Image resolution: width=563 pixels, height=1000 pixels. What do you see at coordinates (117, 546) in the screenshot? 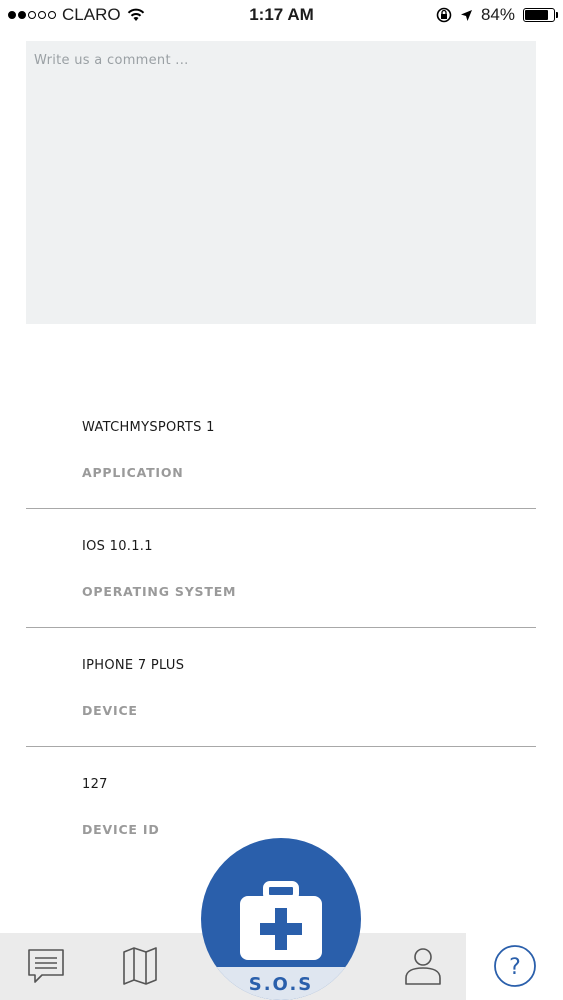
I see `os-value: IOS 10.1.1` at bounding box center [117, 546].